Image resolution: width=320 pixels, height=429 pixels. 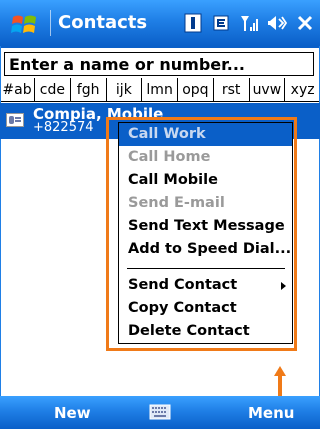 What do you see at coordinates (205, 226) in the screenshot?
I see `menu-item-send-text-message: Send Text Message` at bounding box center [205, 226].